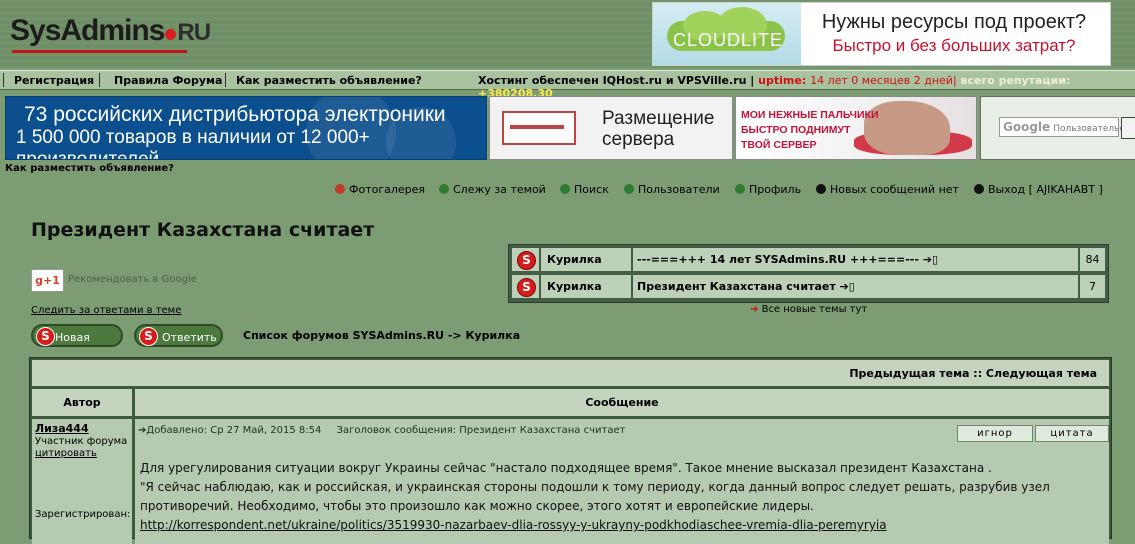 This screenshot has width=1135, height=544. What do you see at coordinates (979, 189) in the screenshot?
I see `logout-icon` at bounding box center [979, 189].